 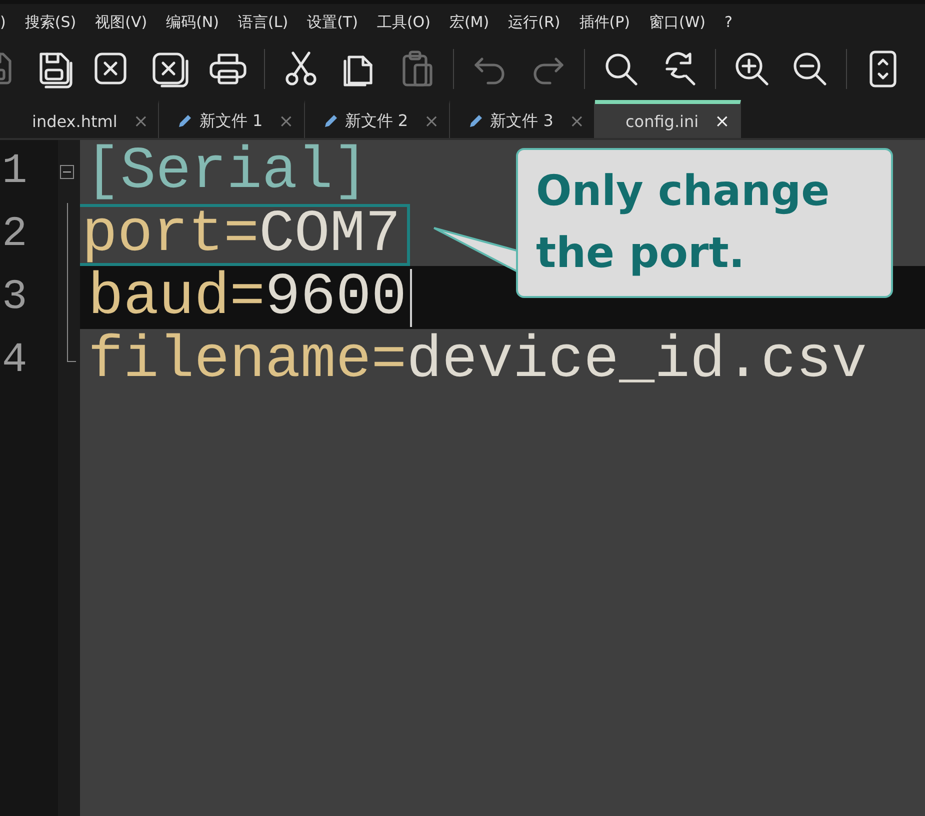 What do you see at coordinates (376, 121) in the screenshot?
I see `tab-label: 新文件 2` at bounding box center [376, 121].